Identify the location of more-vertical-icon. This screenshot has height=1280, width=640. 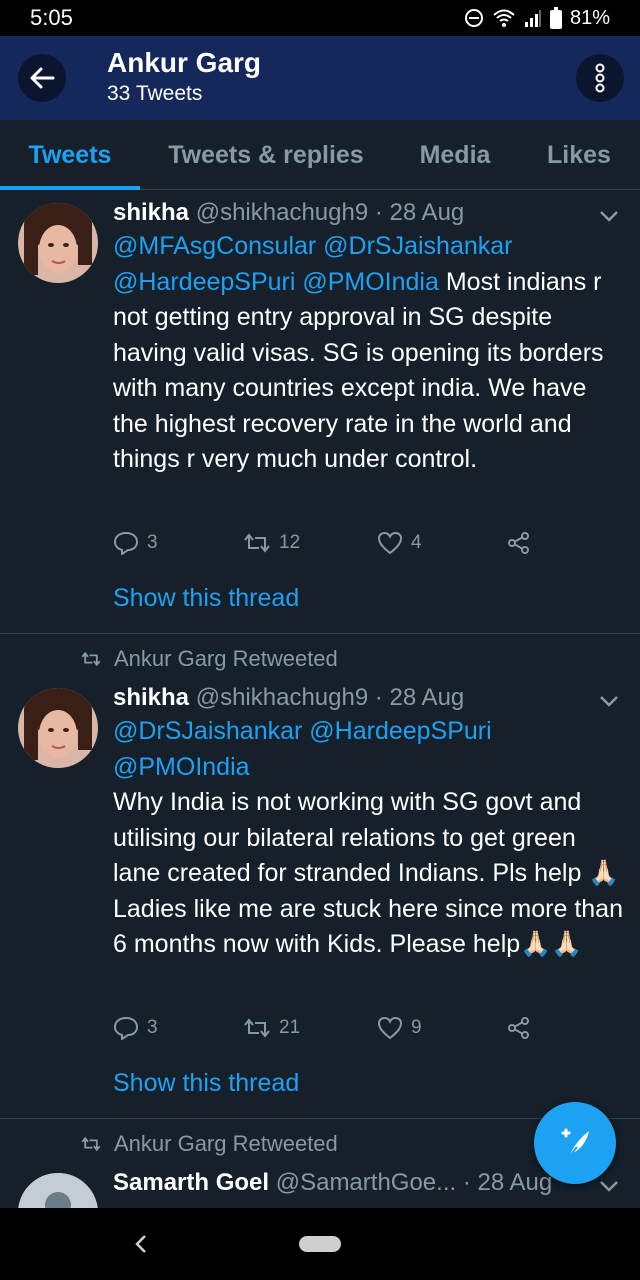
(600, 78).